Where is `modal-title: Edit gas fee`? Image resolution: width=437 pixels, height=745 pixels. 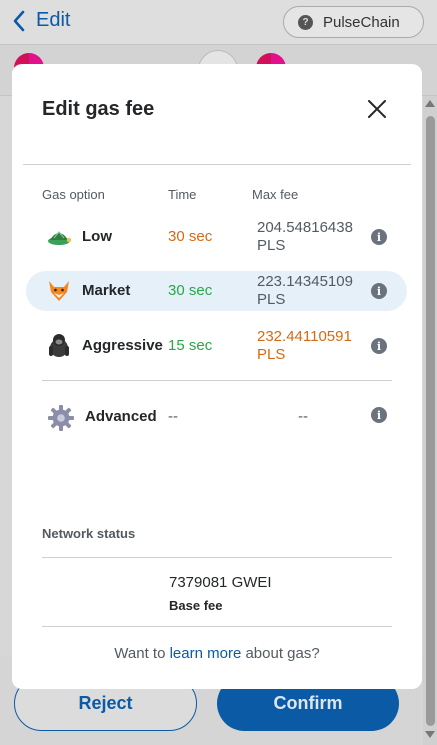
modal-title: Edit gas fee is located at coordinates (98, 109).